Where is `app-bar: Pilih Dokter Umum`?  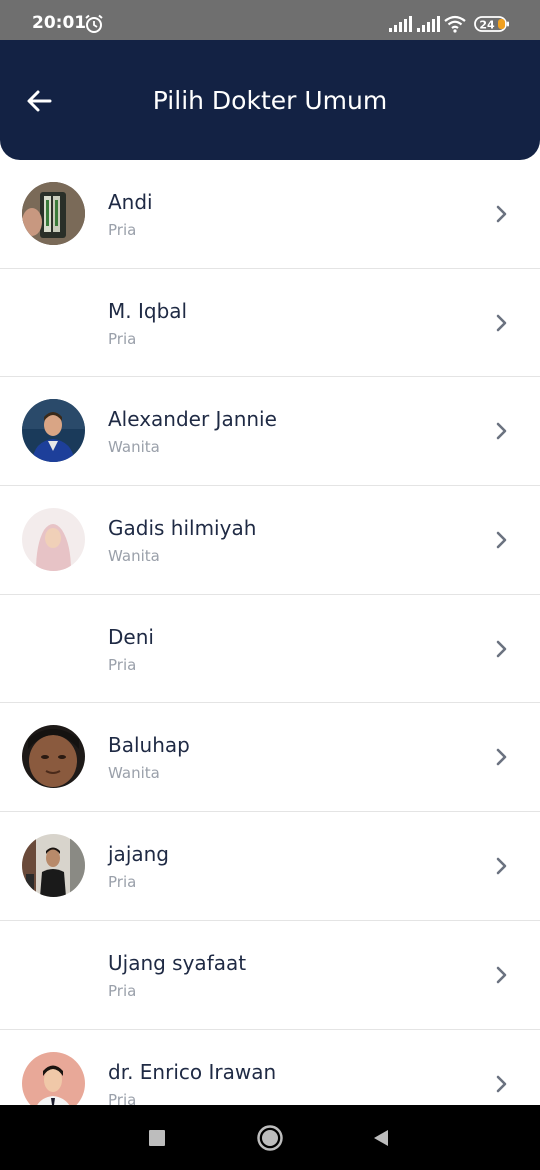 app-bar: Pilih Dokter Umum is located at coordinates (270, 100).